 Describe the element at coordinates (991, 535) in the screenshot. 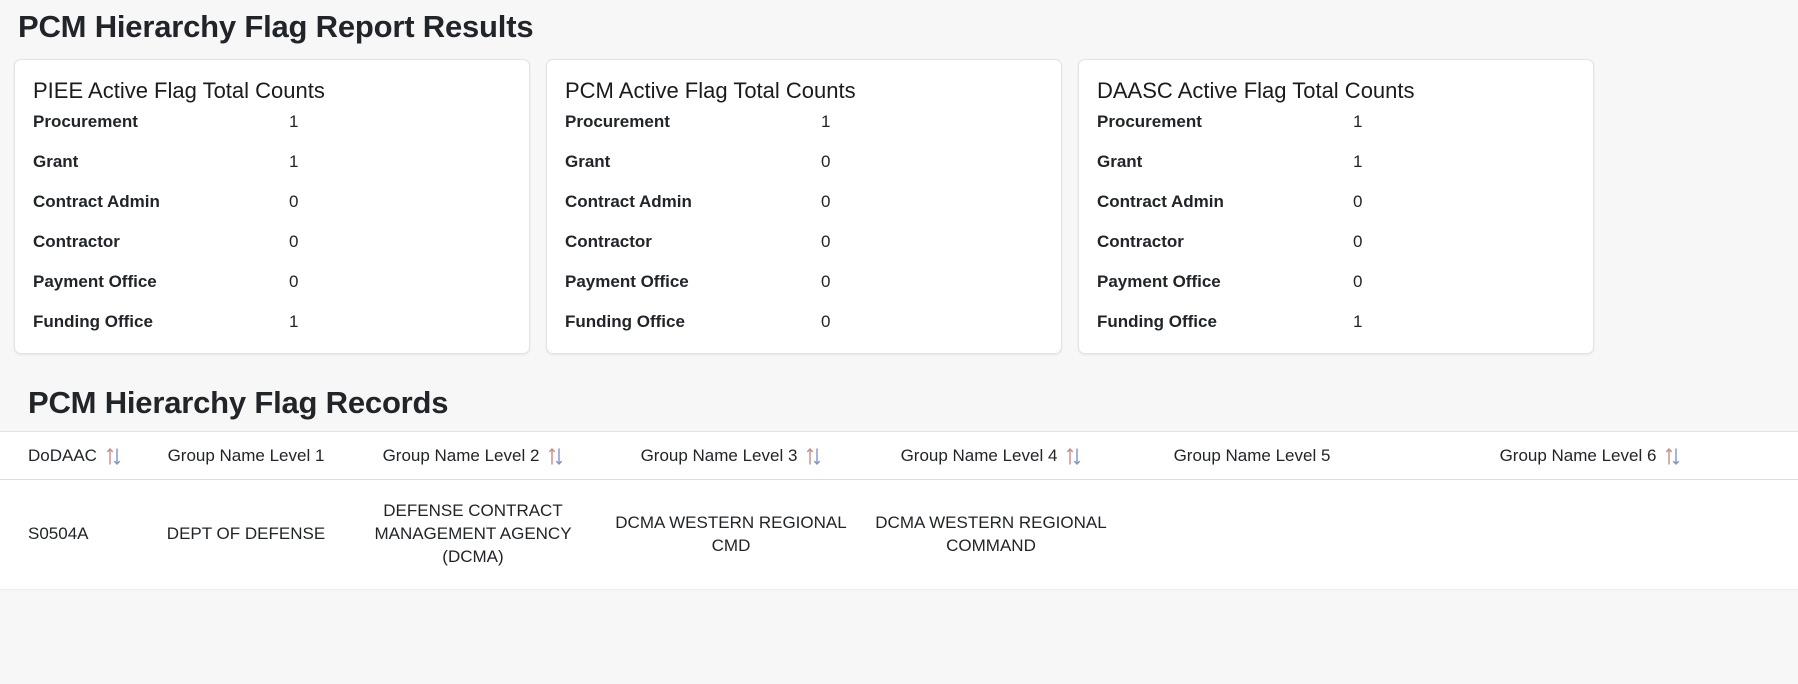

I see `cell-group-name-level-4: DCMA WESTERN REGIONAL COMMAND` at that location.